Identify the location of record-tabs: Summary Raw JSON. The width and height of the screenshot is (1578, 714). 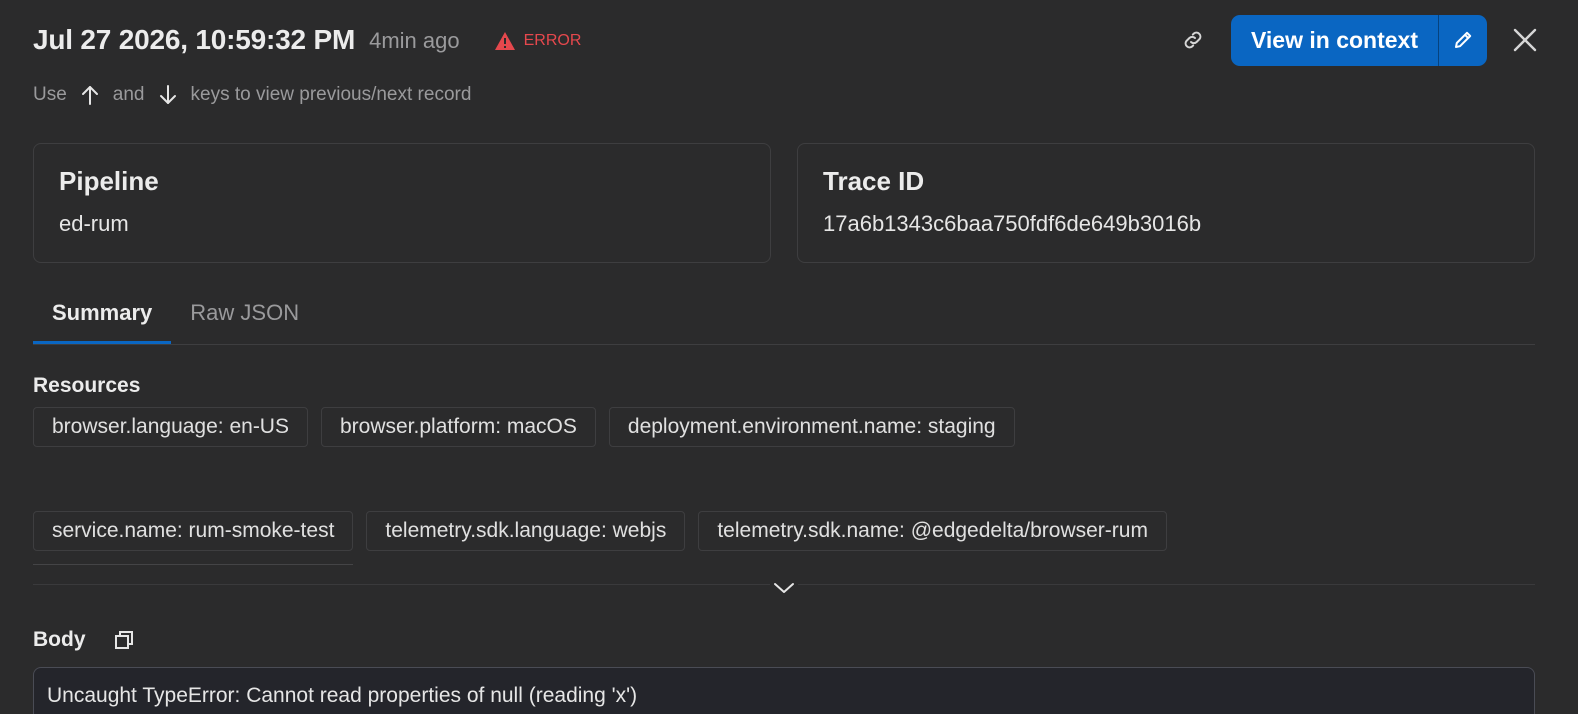
(784, 317).